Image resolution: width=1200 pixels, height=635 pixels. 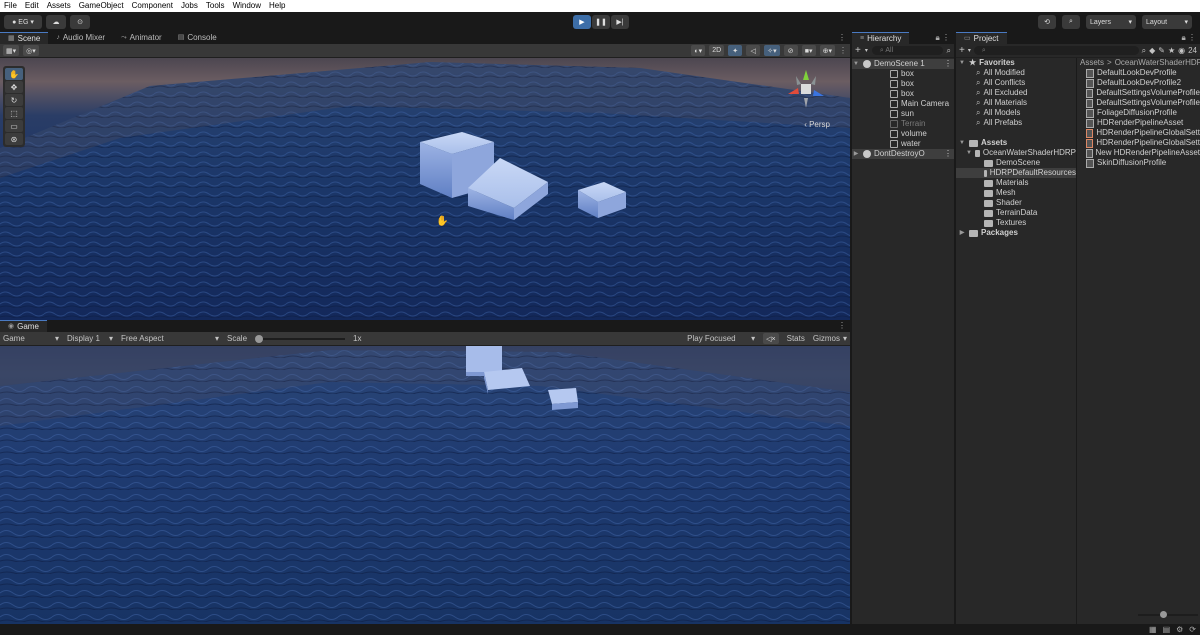 I want to click on favorite-all-prefabs: ⌕ All Prefabs, so click(x=1016, y=123).